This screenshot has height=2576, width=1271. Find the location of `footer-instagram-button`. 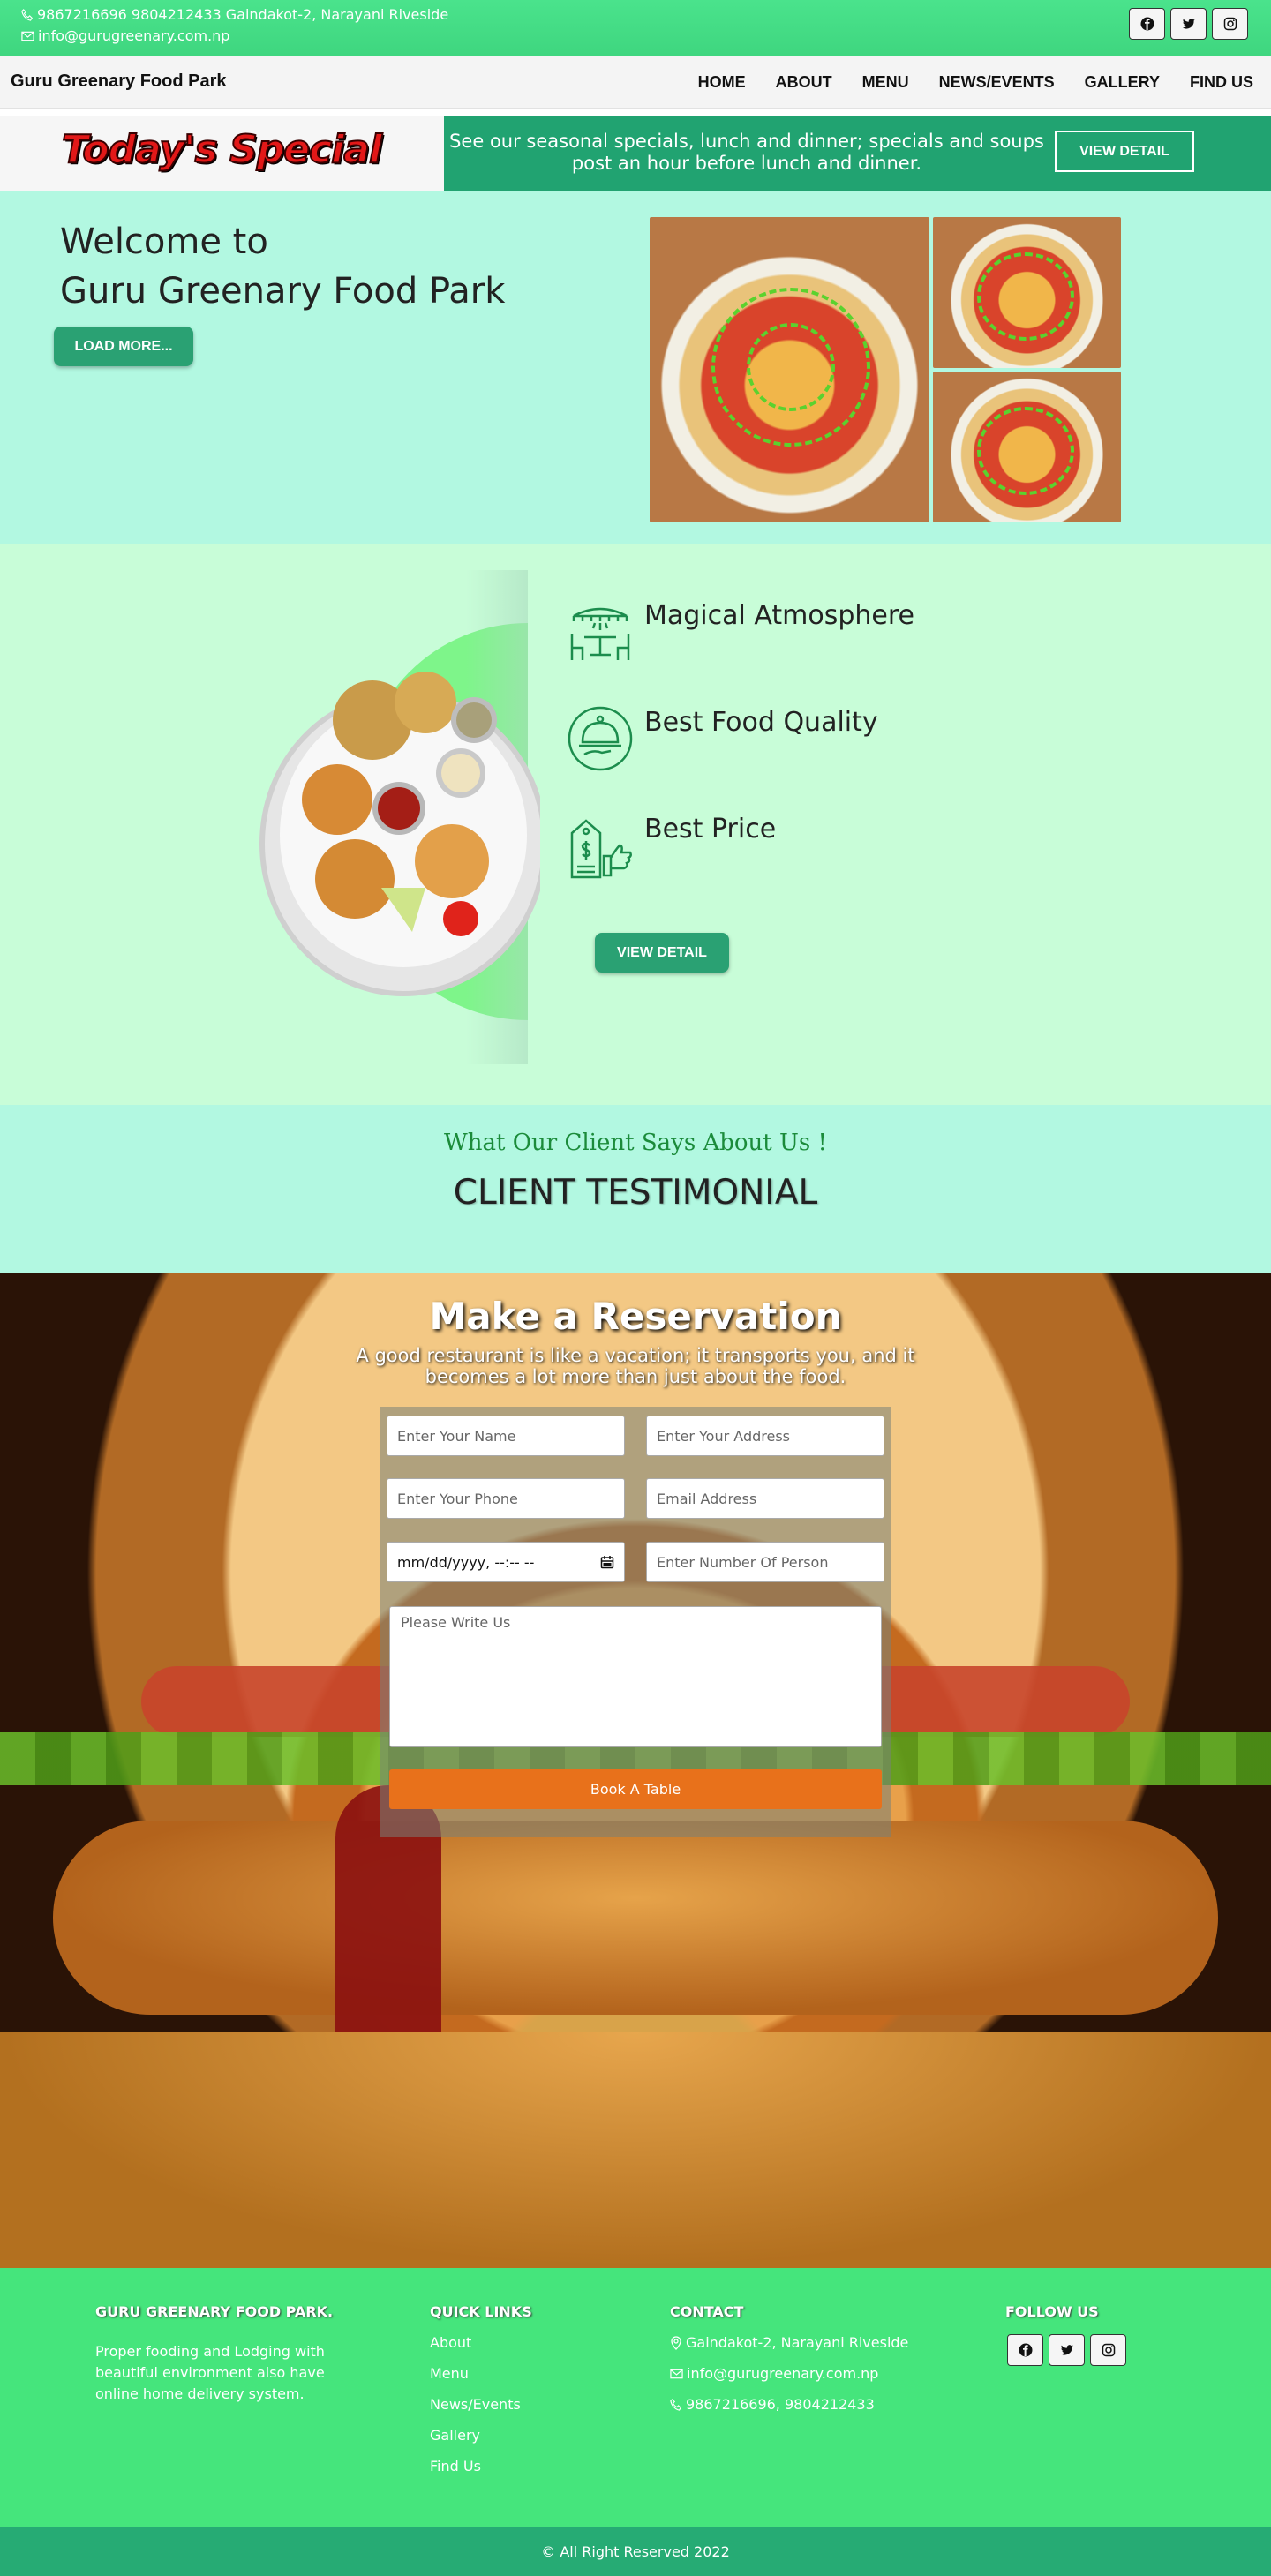

footer-instagram-button is located at coordinates (1108, 2350).